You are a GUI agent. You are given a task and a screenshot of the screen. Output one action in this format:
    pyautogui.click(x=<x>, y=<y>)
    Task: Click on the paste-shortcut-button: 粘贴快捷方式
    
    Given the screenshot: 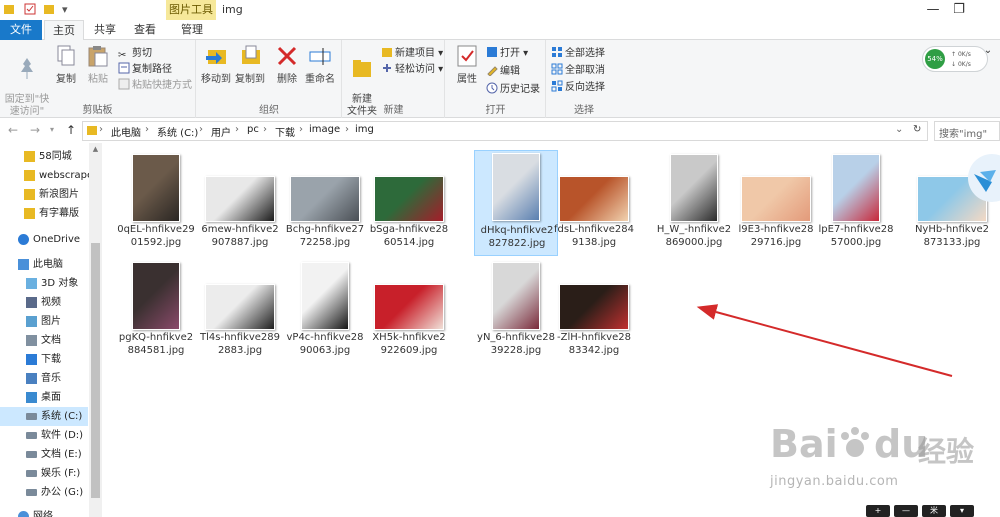 What is the action you would take?
    pyautogui.click(x=155, y=83)
    